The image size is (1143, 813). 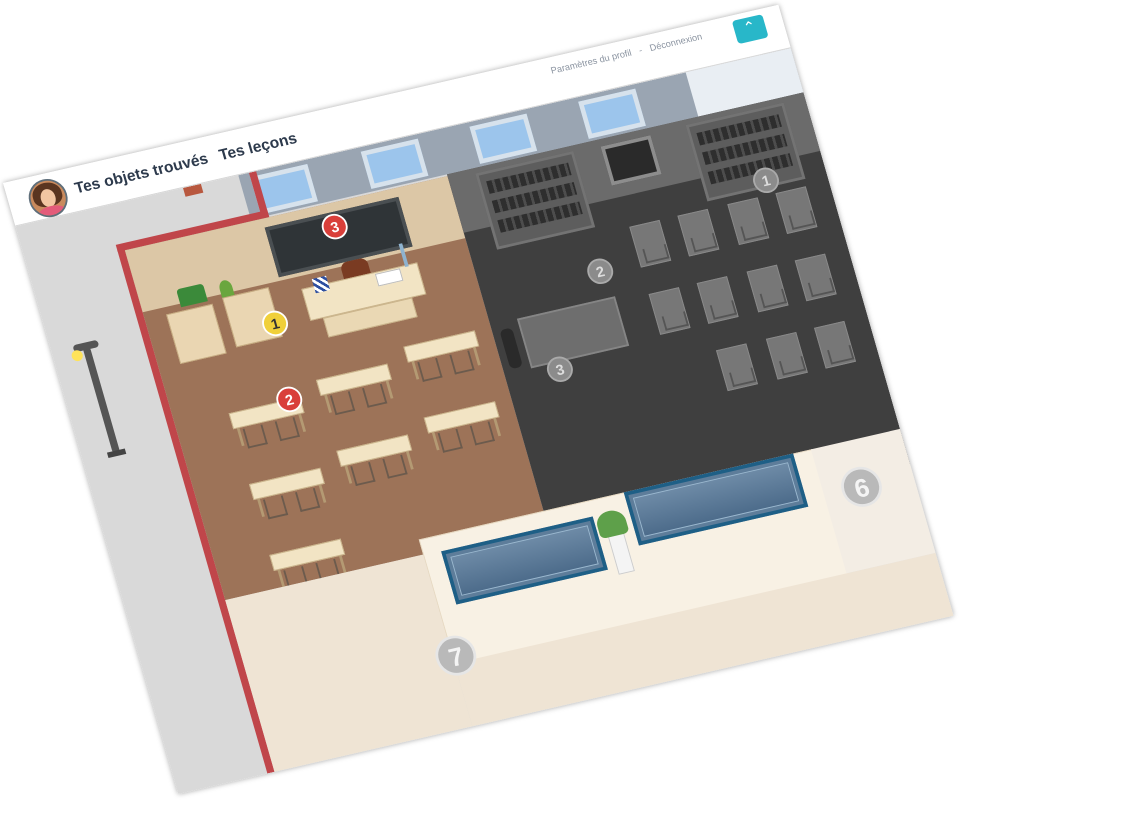 What do you see at coordinates (77, 356) in the screenshot?
I see `street-lamp-light` at bounding box center [77, 356].